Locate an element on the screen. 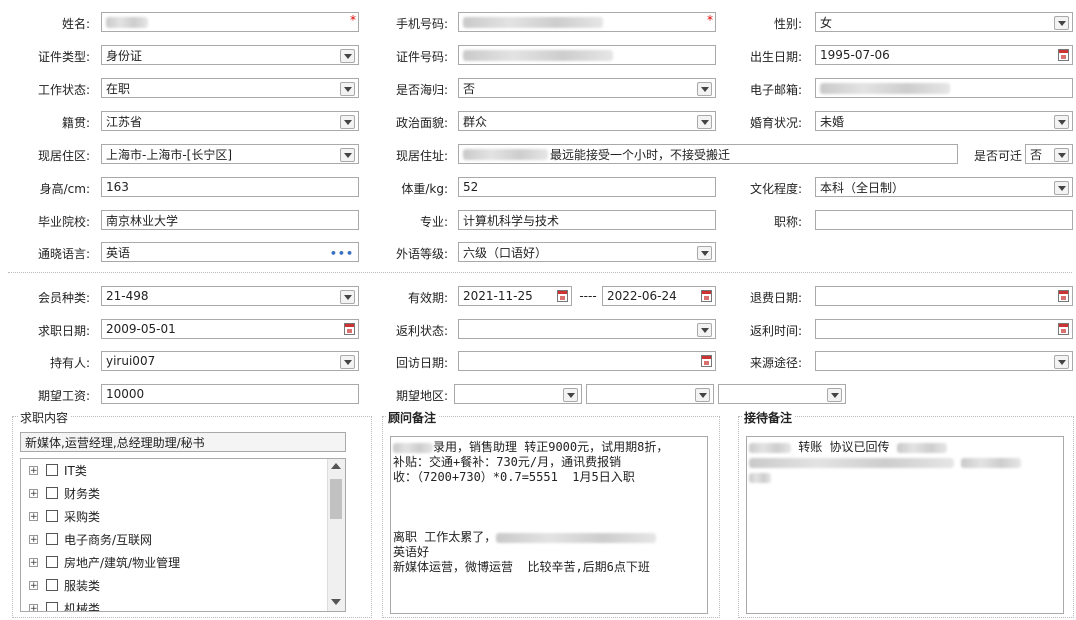 The height and width of the screenshot is (620, 1076). member-type-select: 21-498 is located at coordinates (230, 296).